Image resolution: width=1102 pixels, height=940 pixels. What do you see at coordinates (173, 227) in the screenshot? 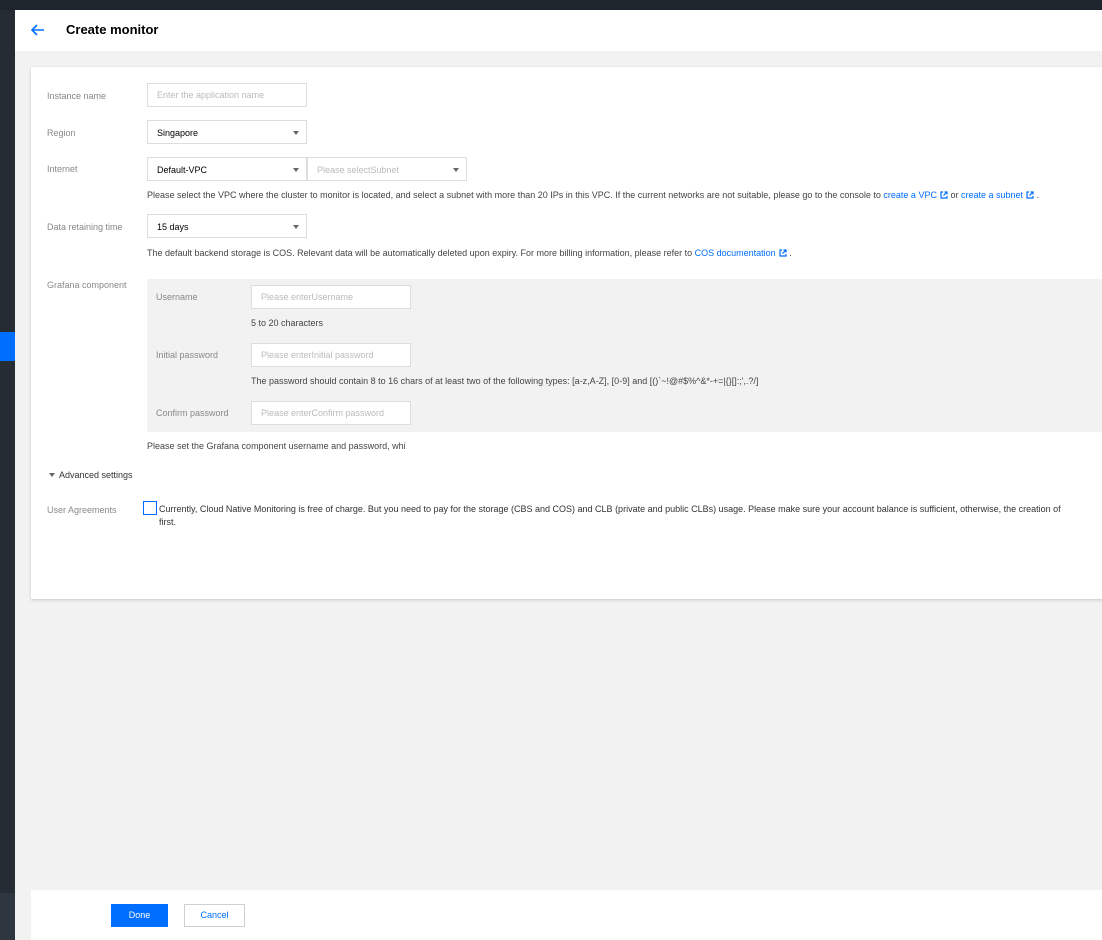
I see `data-retaining-value: 15 days` at bounding box center [173, 227].